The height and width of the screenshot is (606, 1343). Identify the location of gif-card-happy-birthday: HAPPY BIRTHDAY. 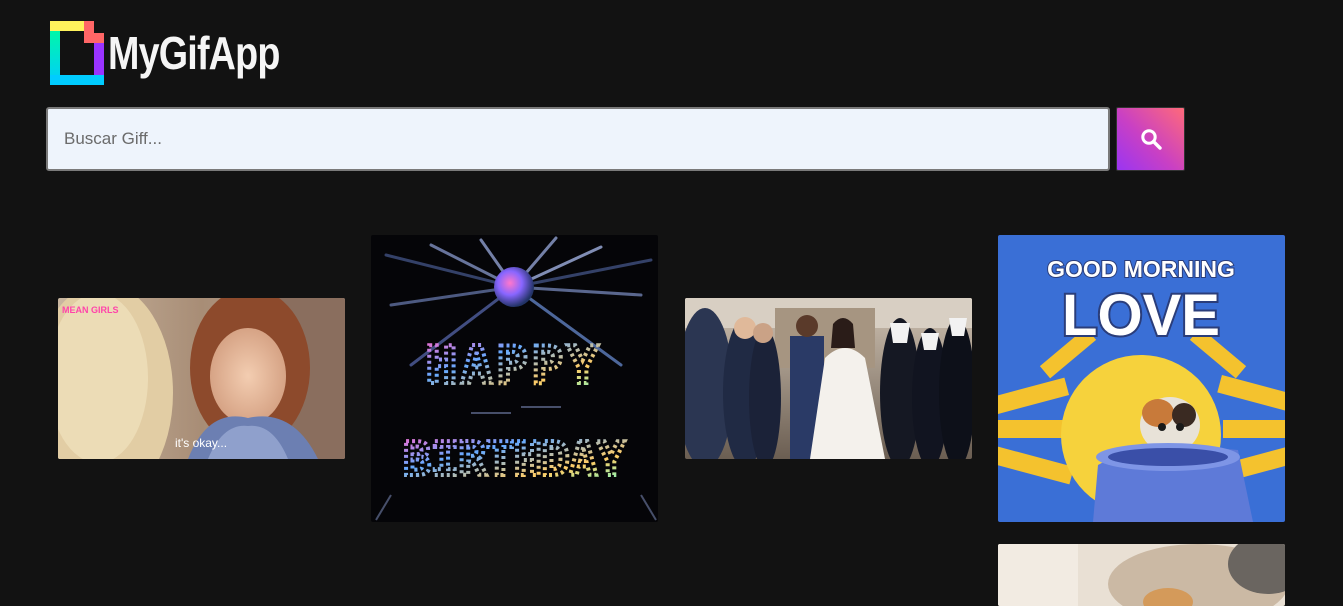
(514, 378).